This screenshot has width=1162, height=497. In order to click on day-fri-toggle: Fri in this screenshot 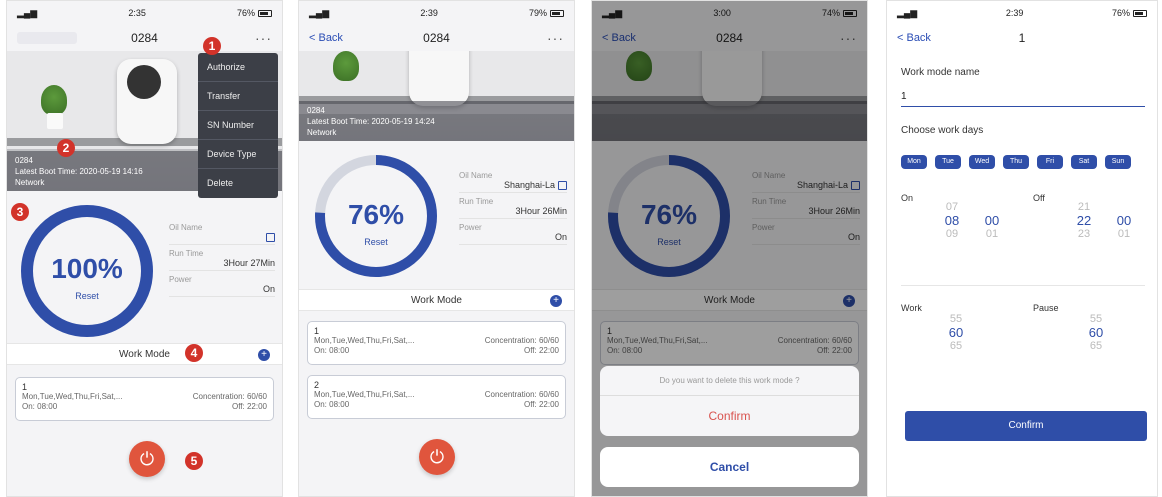, I will do `click(1050, 162)`.